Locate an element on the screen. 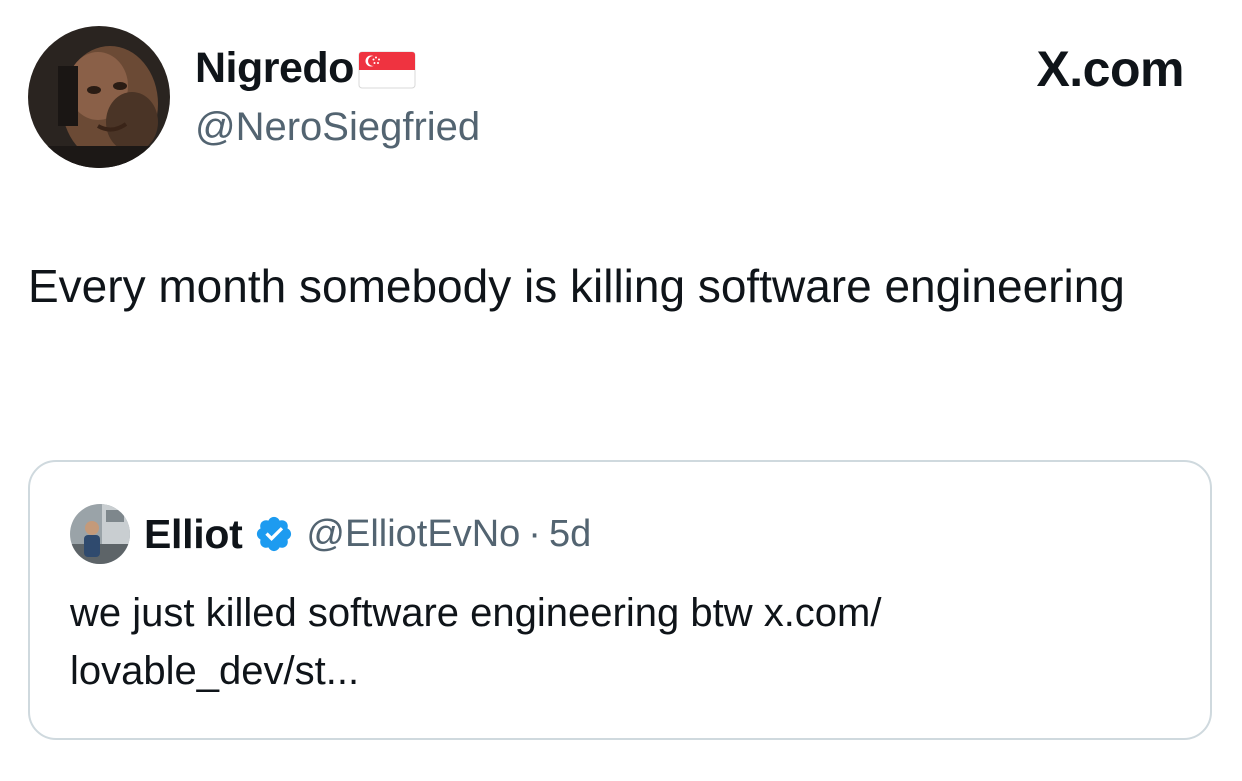 Image resolution: width=1242 pixels, height=781 pixels. quoted-tweet-header: Elliot @ElliotEvNo · 5d is located at coordinates (330, 534).